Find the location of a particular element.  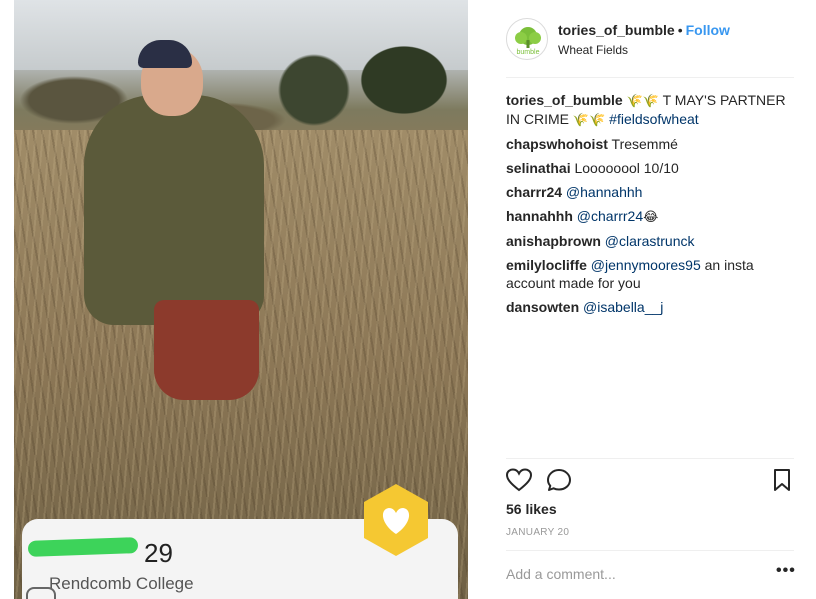

comment-mention: @clarastrunck is located at coordinates (648, 241).